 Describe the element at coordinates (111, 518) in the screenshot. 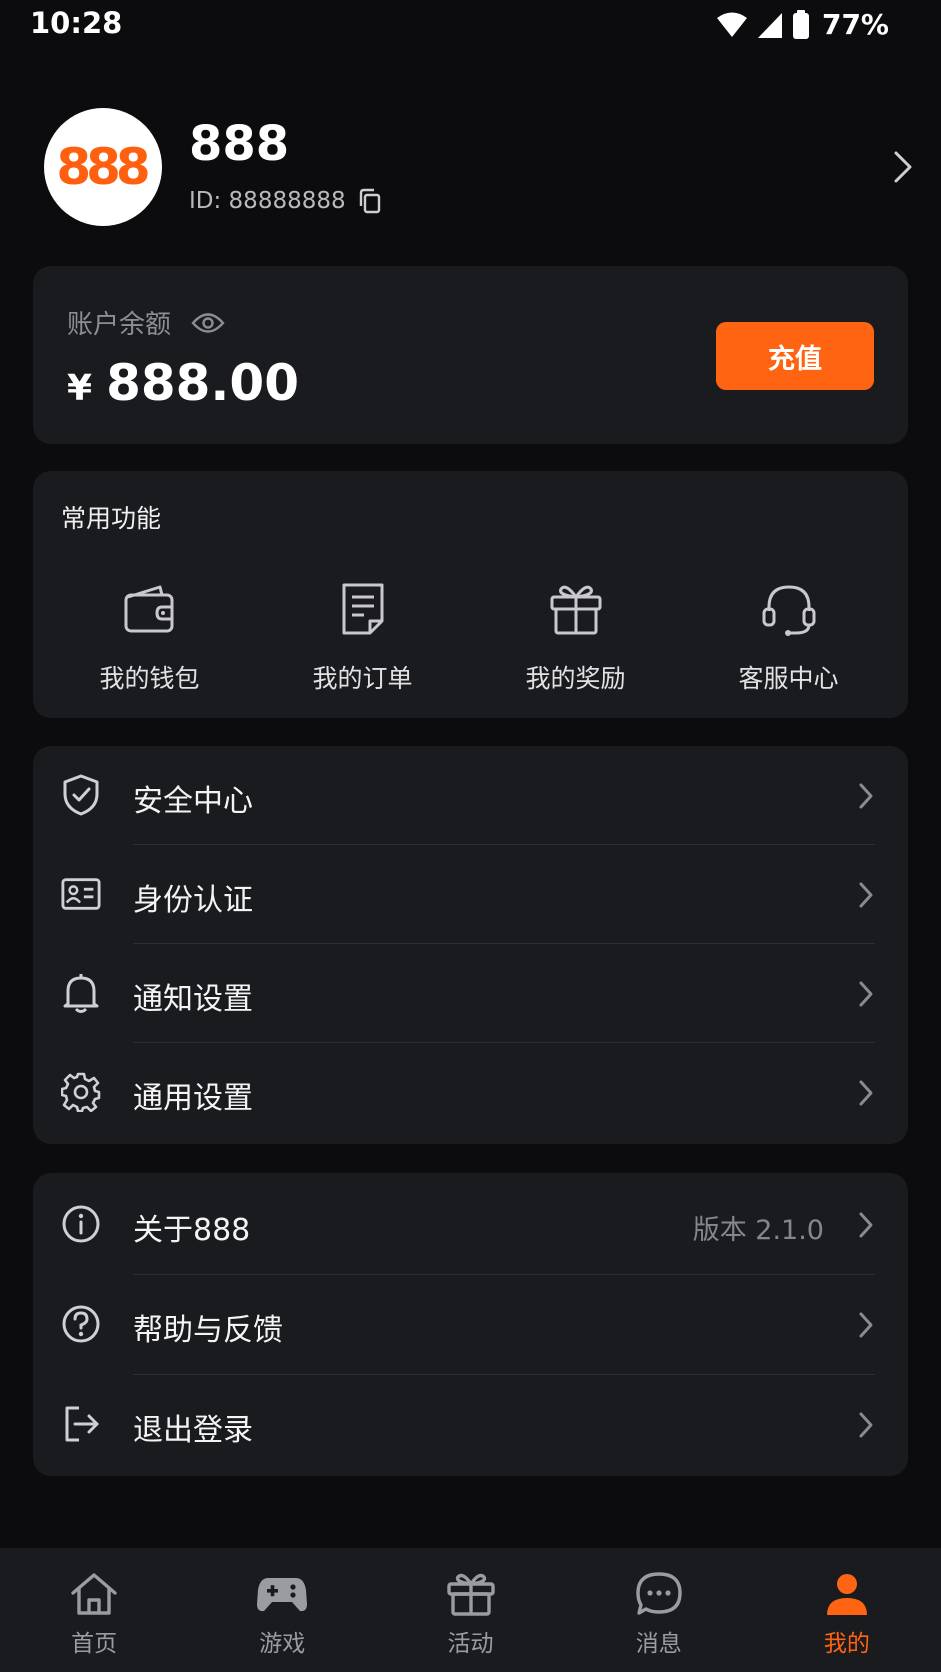

I see `functions-title: 常用功能` at that location.